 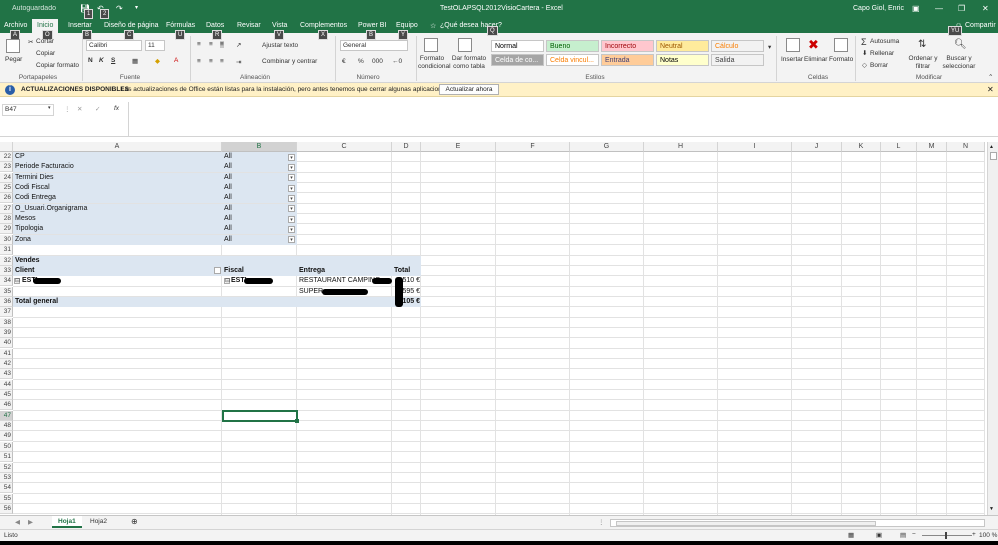 I want to click on cell-style-normal: Normal, so click(x=517, y=46).